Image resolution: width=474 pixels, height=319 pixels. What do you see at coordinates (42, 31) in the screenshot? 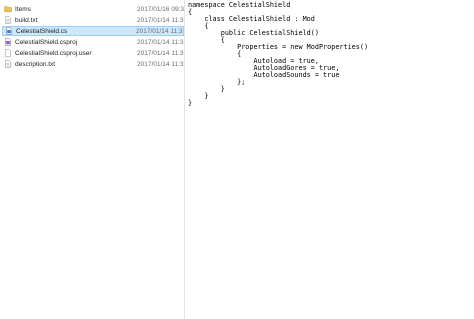
I see `file-name: CelestialShield.cs` at bounding box center [42, 31].